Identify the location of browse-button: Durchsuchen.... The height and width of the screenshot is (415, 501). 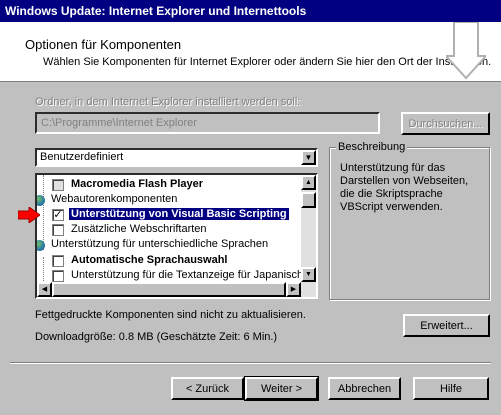
(445, 123).